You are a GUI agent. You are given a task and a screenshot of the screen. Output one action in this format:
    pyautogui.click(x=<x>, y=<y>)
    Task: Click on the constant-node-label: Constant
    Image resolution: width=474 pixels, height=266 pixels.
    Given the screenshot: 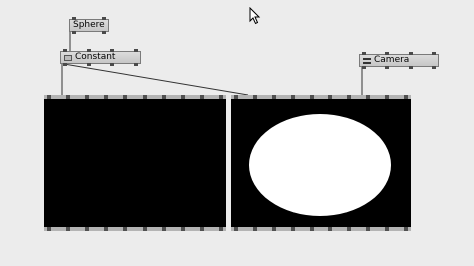 What is the action you would take?
    pyautogui.click(x=95, y=57)
    